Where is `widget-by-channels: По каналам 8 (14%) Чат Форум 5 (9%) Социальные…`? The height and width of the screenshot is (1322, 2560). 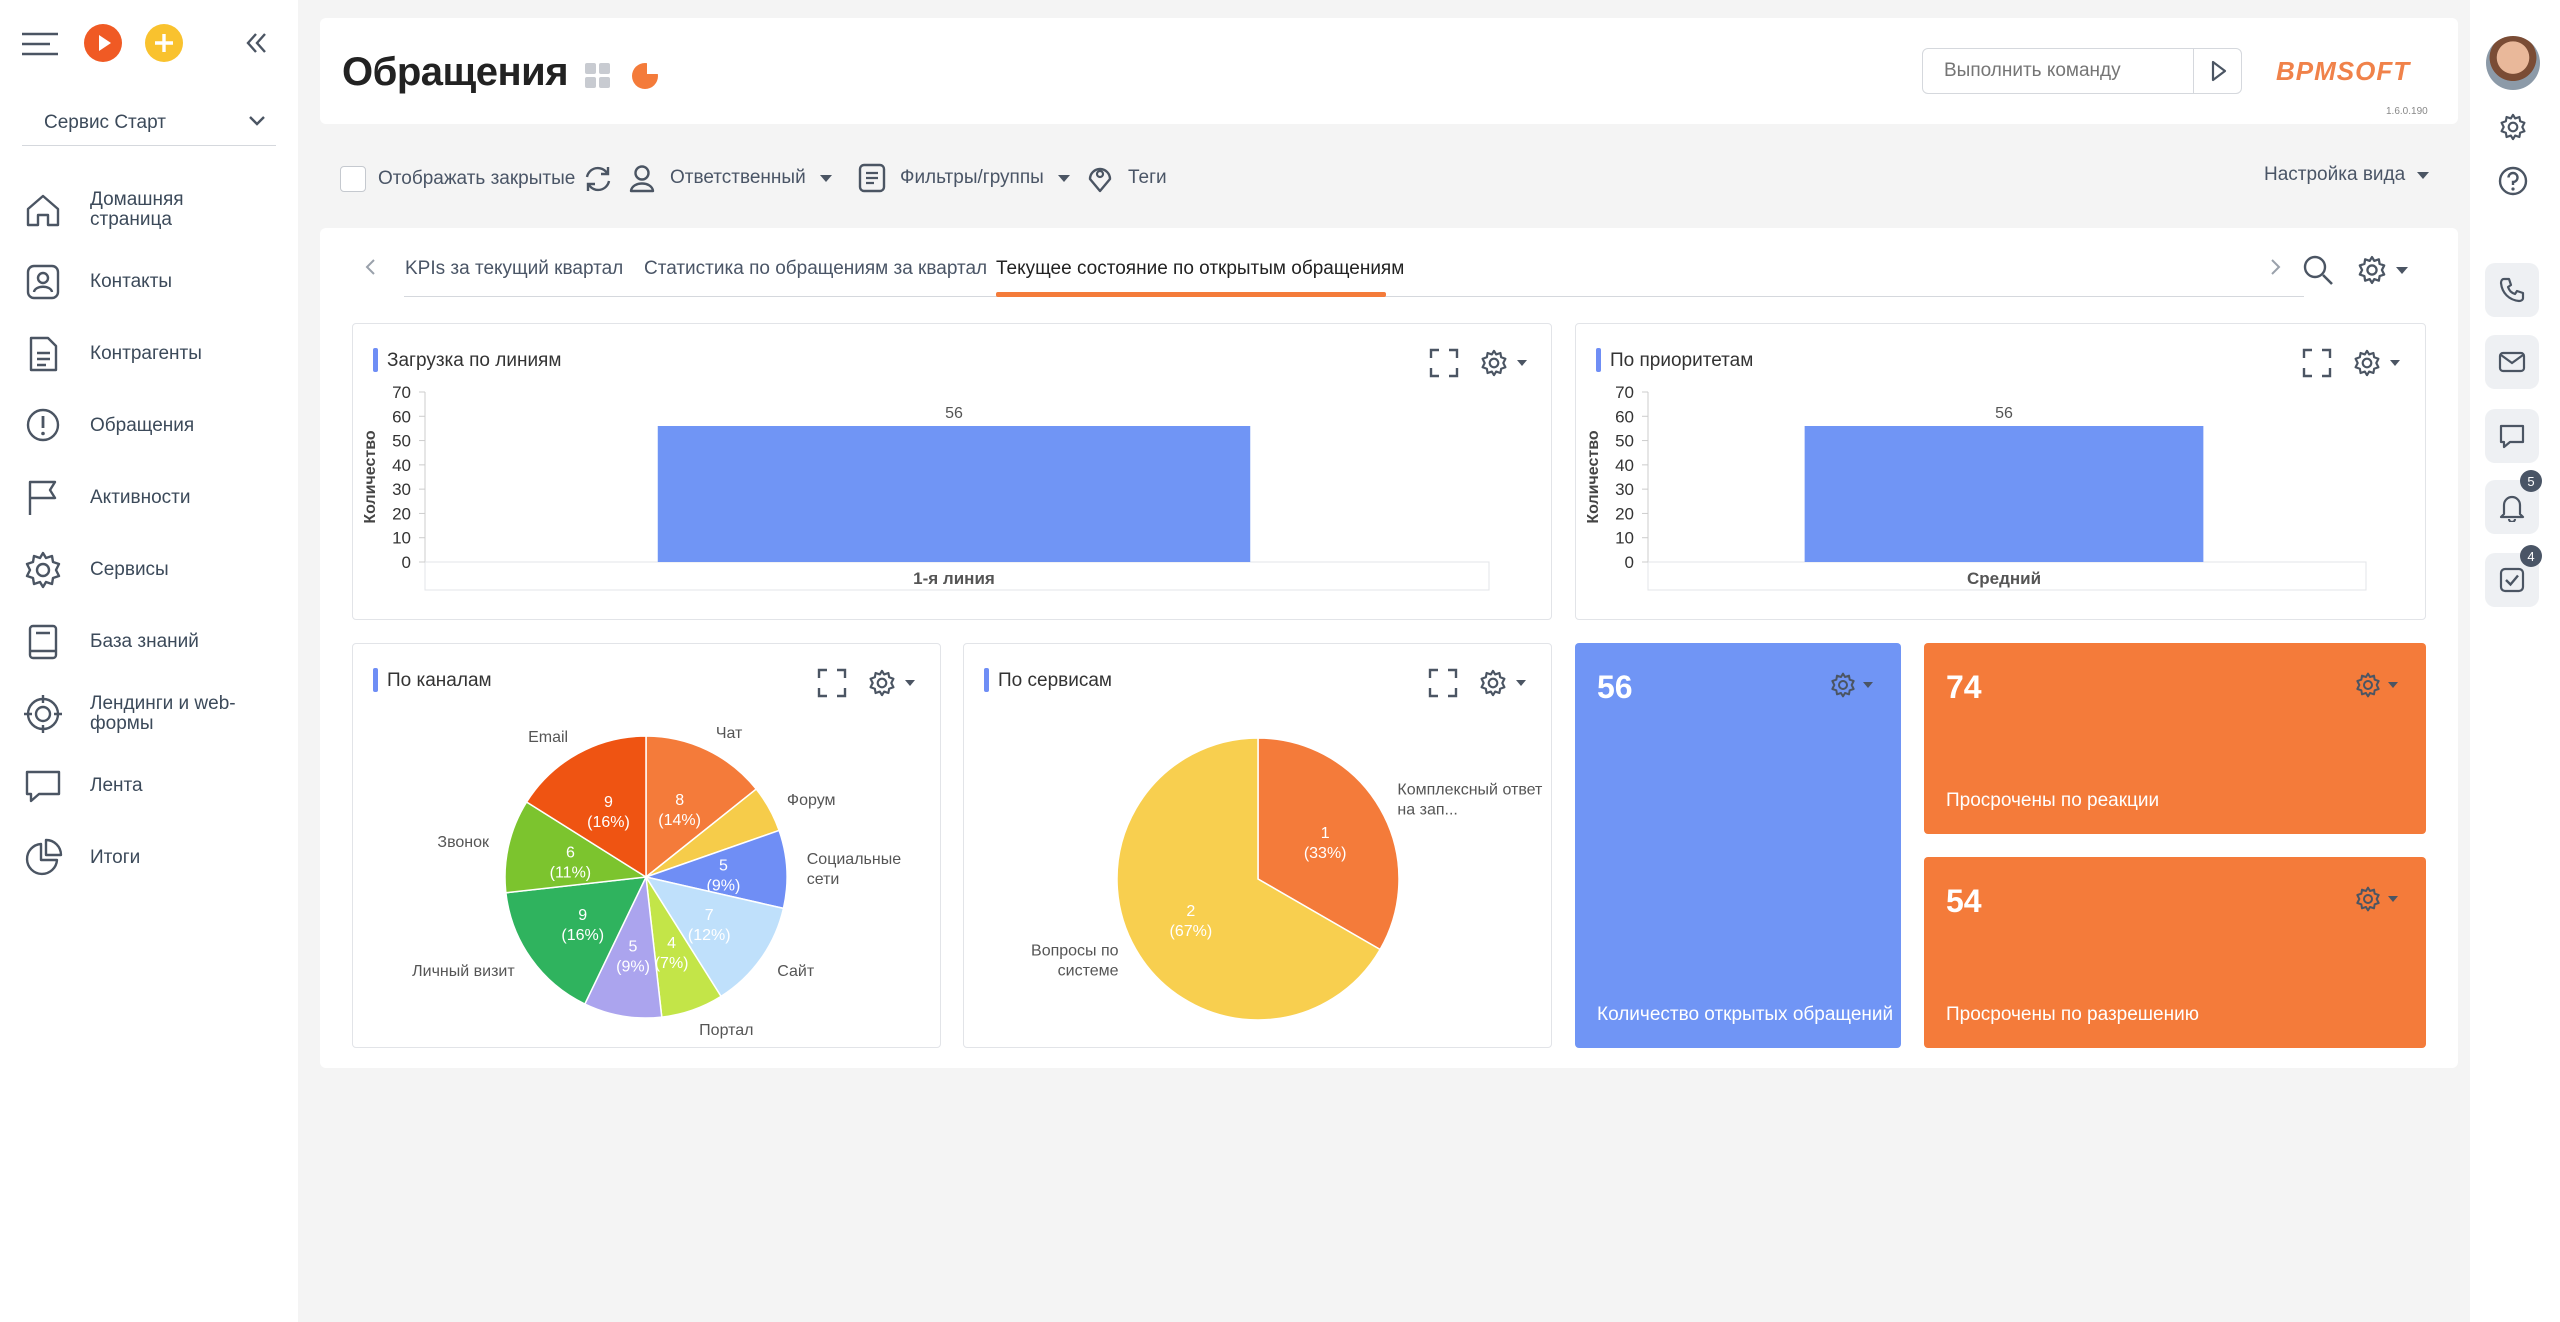
widget-by-channels: По каналам 8 (14%) Чат Форум 5 (9%) Социальные… is located at coordinates (646, 845).